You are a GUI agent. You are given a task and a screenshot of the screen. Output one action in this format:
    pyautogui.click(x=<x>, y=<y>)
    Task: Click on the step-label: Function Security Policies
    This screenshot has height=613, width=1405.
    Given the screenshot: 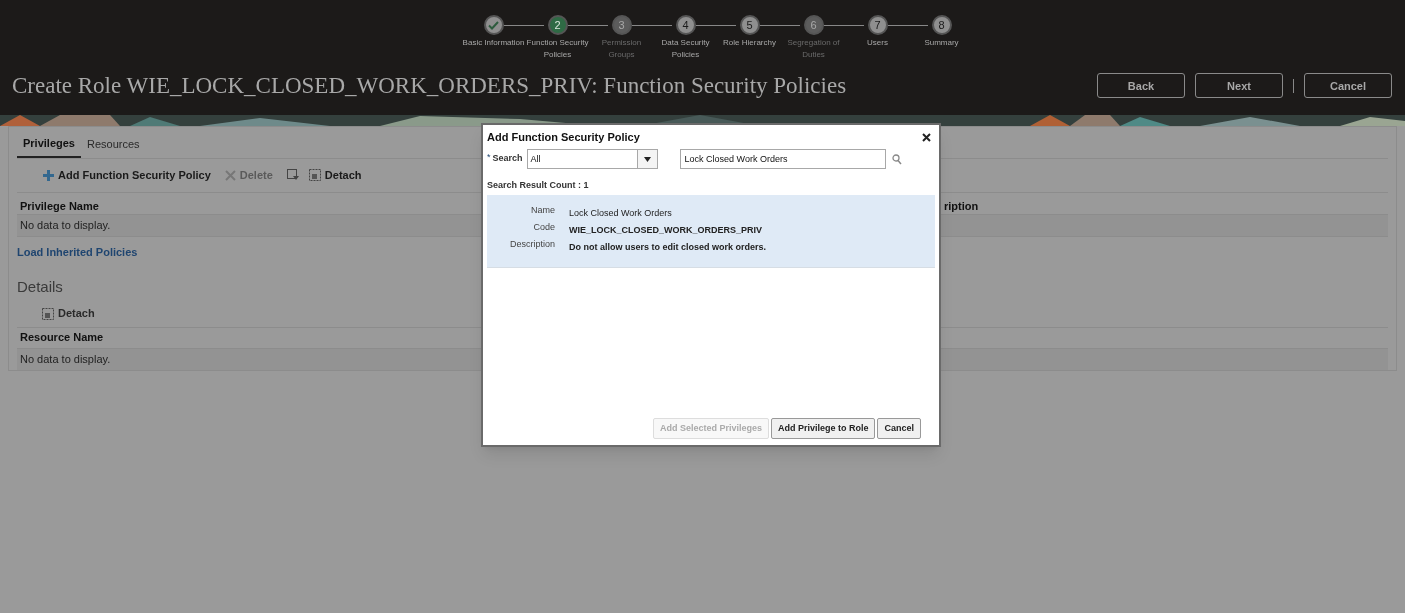 What is the action you would take?
    pyautogui.click(x=557, y=49)
    